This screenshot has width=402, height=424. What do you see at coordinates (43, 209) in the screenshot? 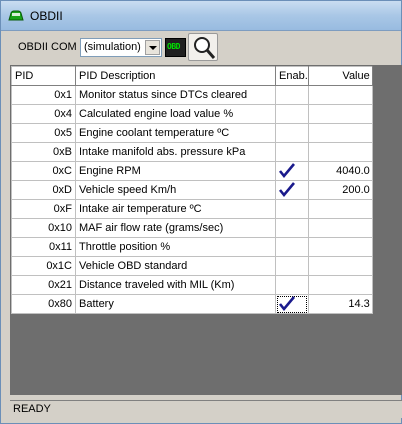
I see `pid-cell: 0xF` at bounding box center [43, 209].